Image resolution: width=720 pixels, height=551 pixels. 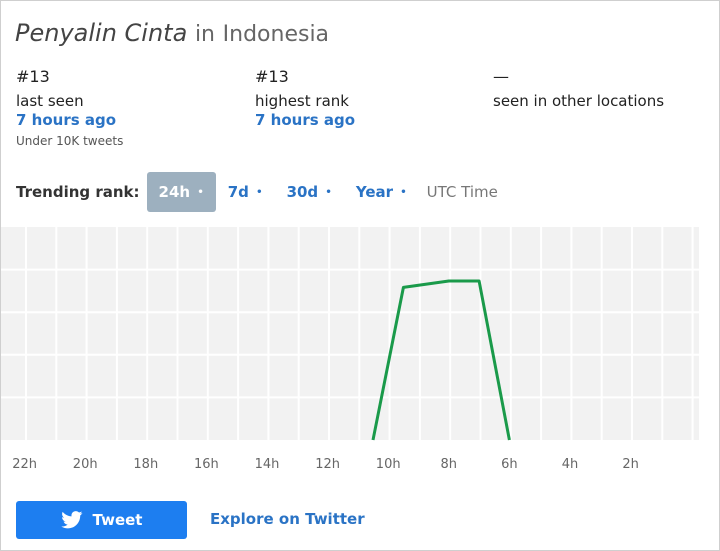 What do you see at coordinates (578, 89) in the screenshot?
I see `stat-other-locations: — seen in other locations` at bounding box center [578, 89].